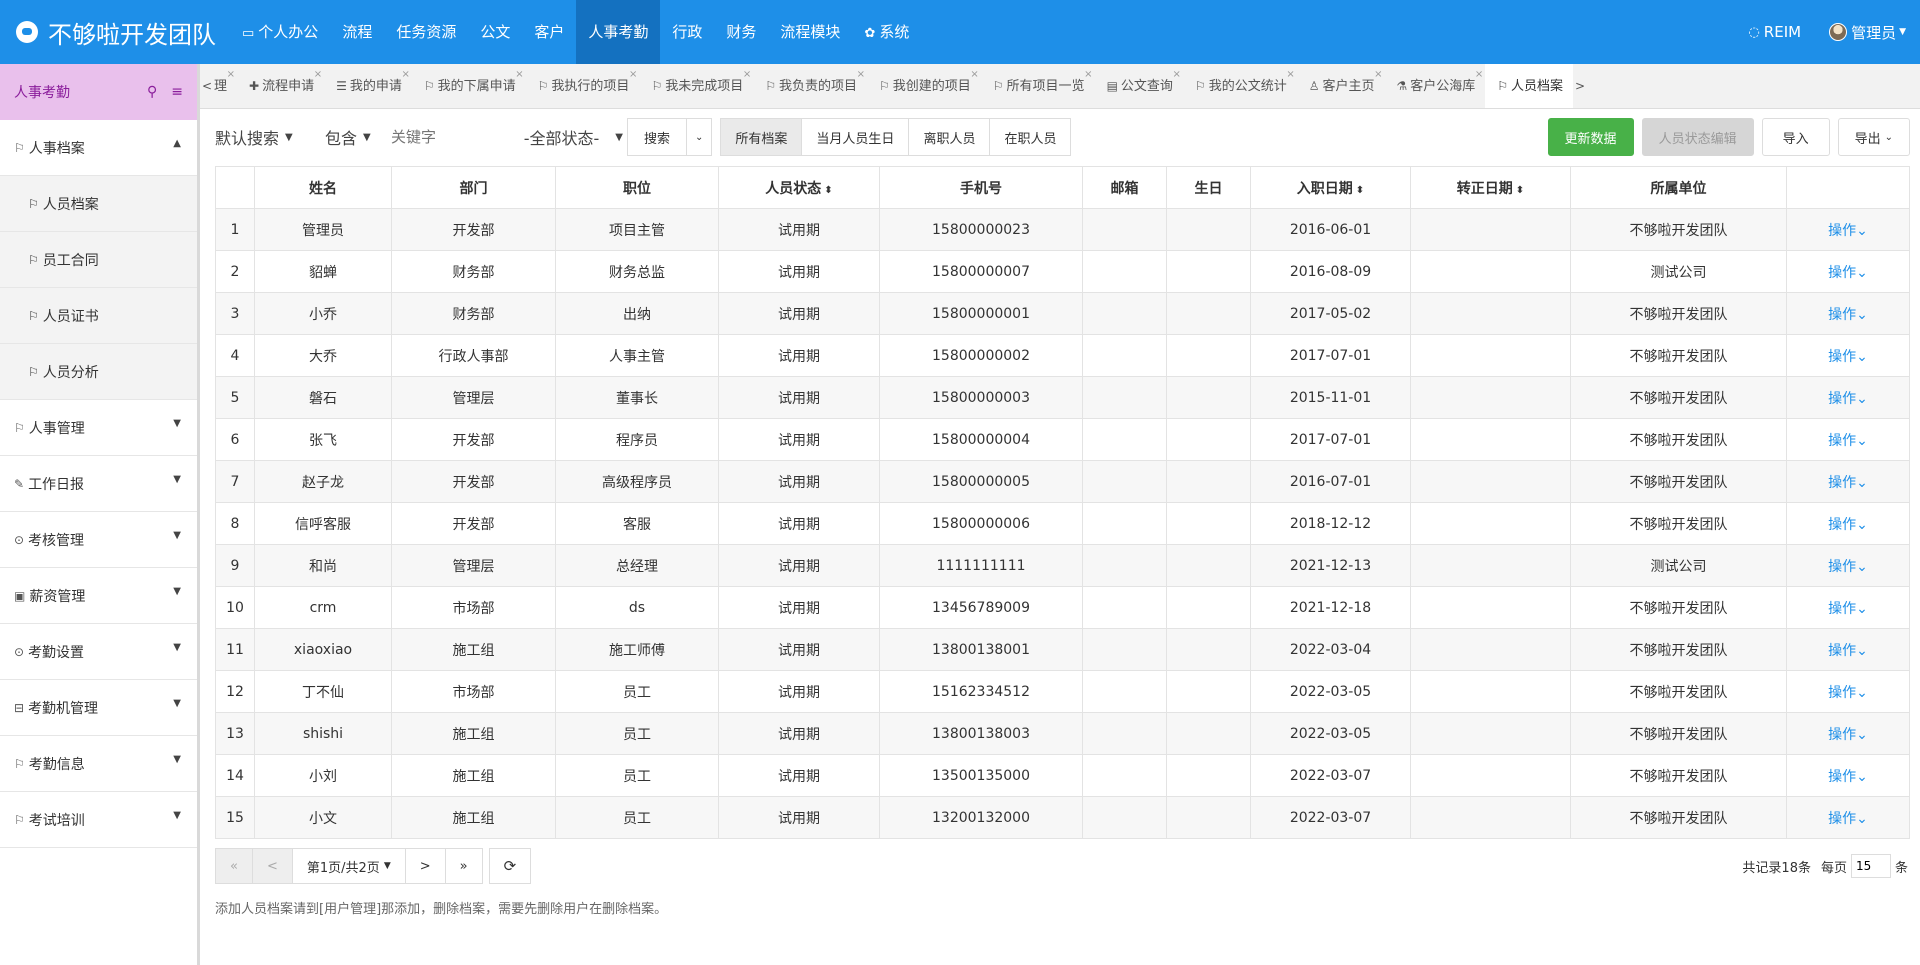 The height and width of the screenshot is (965, 1920). Describe the element at coordinates (856, 137) in the screenshot. I see `filter-button-1: 当月人员生日` at that location.